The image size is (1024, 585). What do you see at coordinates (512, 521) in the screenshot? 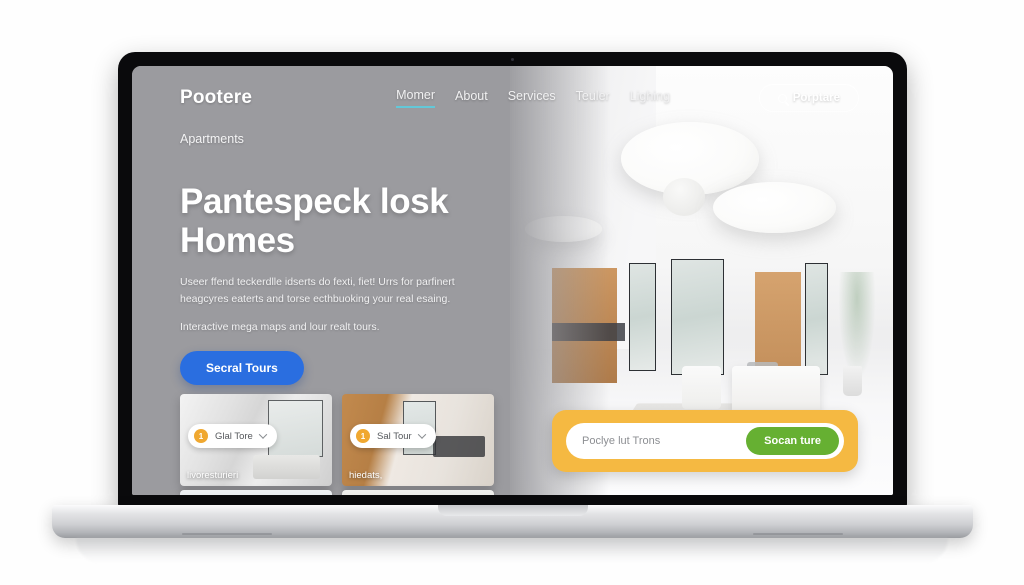
I see `laptop-base` at bounding box center [512, 521].